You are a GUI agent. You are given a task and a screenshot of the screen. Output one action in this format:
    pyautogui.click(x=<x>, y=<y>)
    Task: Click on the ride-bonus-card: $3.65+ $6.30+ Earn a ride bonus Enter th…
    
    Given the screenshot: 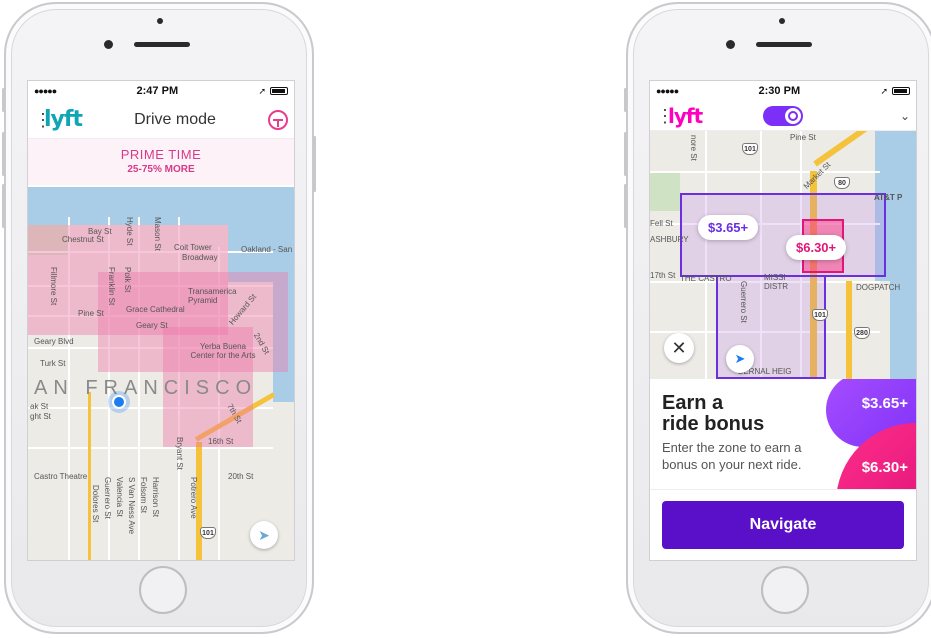 What is the action you would take?
    pyautogui.click(x=783, y=434)
    